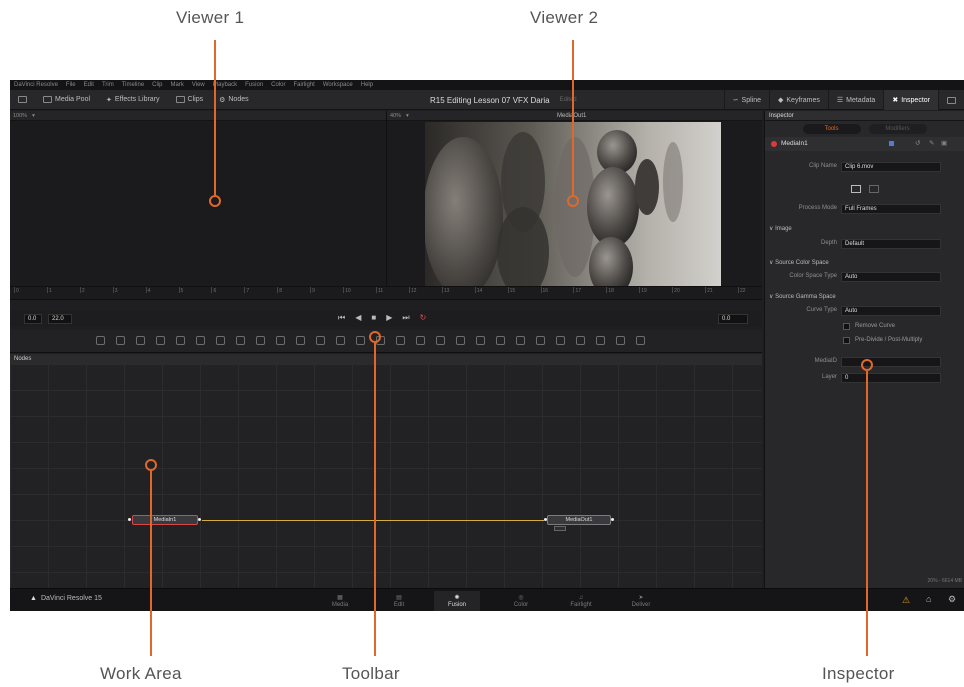  What do you see at coordinates (856, 189) in the screenshot?
I see `image-settings-icon` at bounding box center [856, 189].